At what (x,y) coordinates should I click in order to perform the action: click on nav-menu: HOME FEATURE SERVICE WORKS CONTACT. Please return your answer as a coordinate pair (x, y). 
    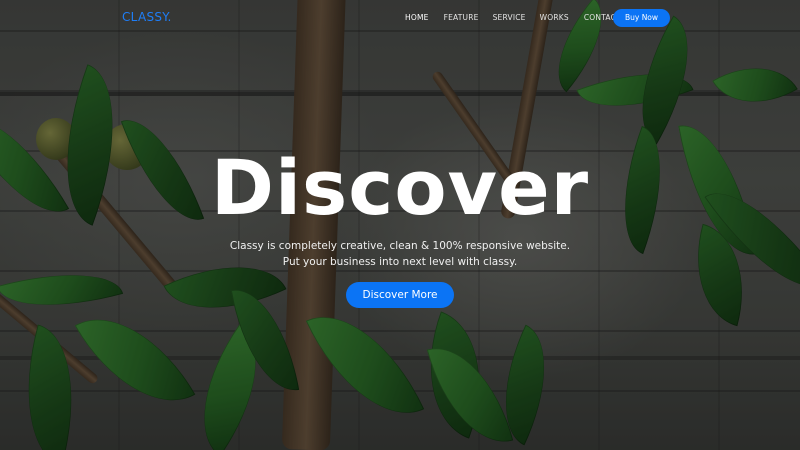
    Looking at the image, I should click on (513, 17).